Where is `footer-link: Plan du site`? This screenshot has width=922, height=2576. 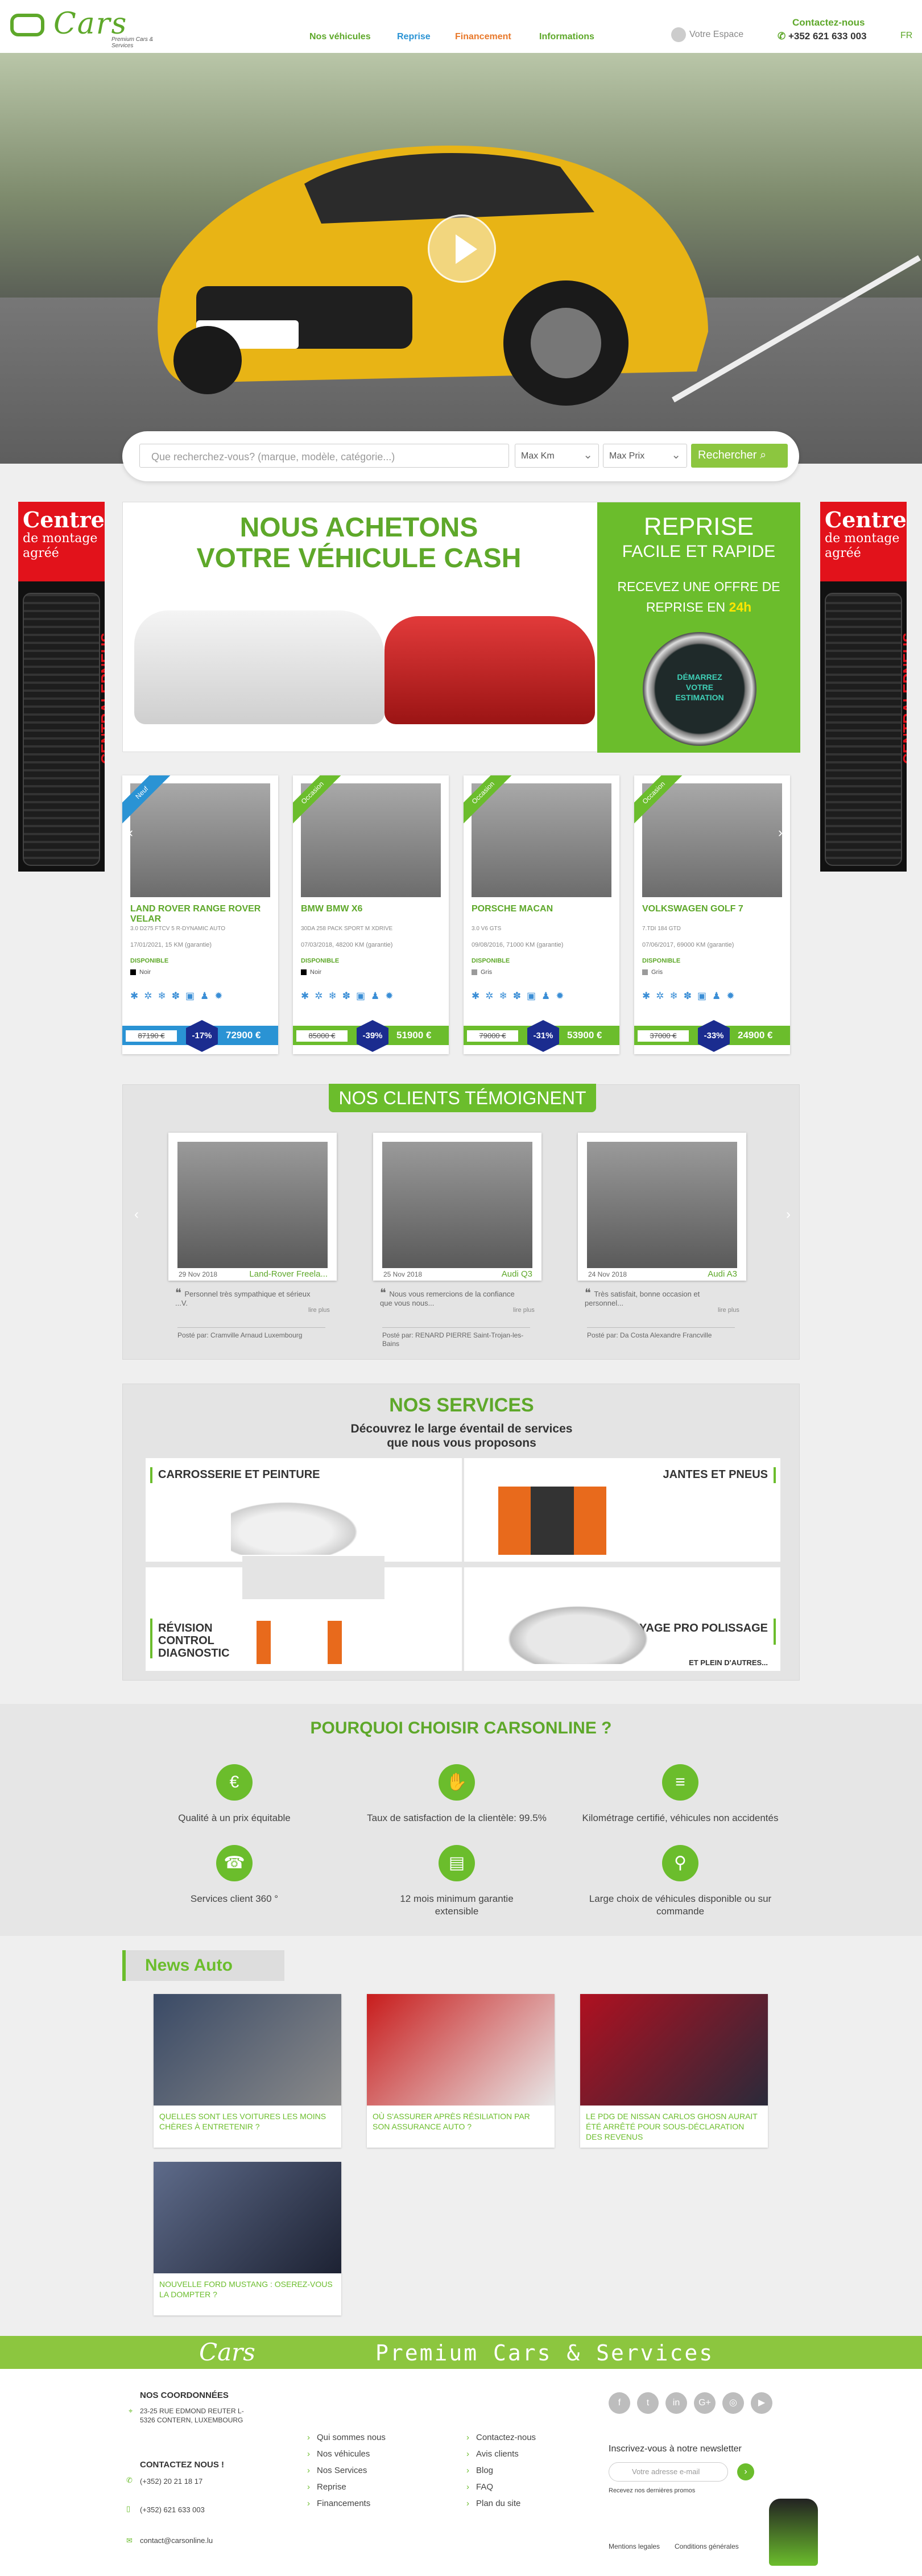 footer-link: Plan du site is located at coordinates (501, 2503).